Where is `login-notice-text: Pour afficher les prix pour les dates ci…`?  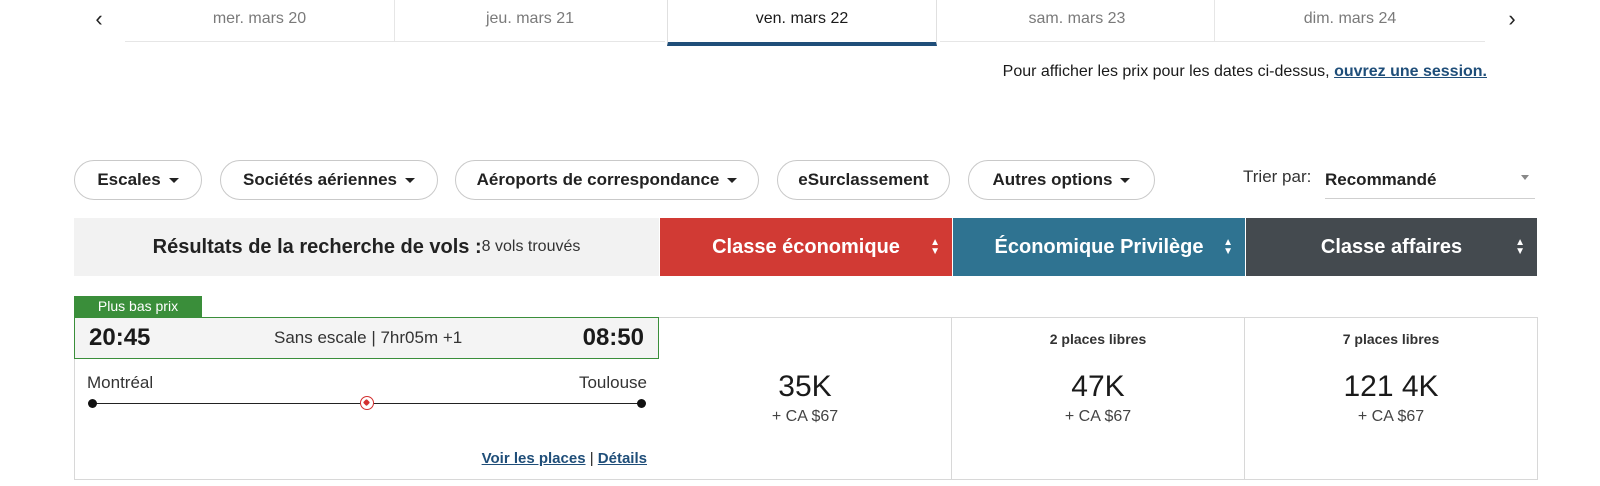 login-notice-text: Pour afficher les prix pour les dates ci… is located at coordinates (1166, 71).